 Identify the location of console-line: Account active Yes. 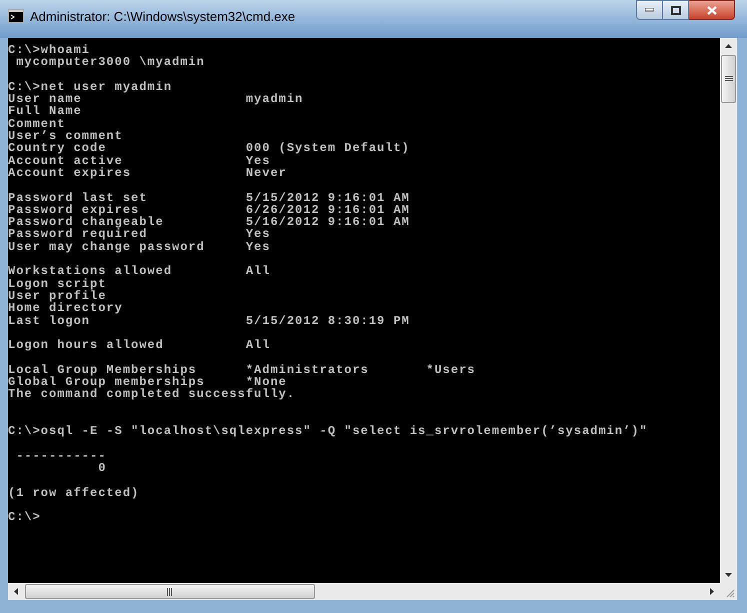
(139, 160).